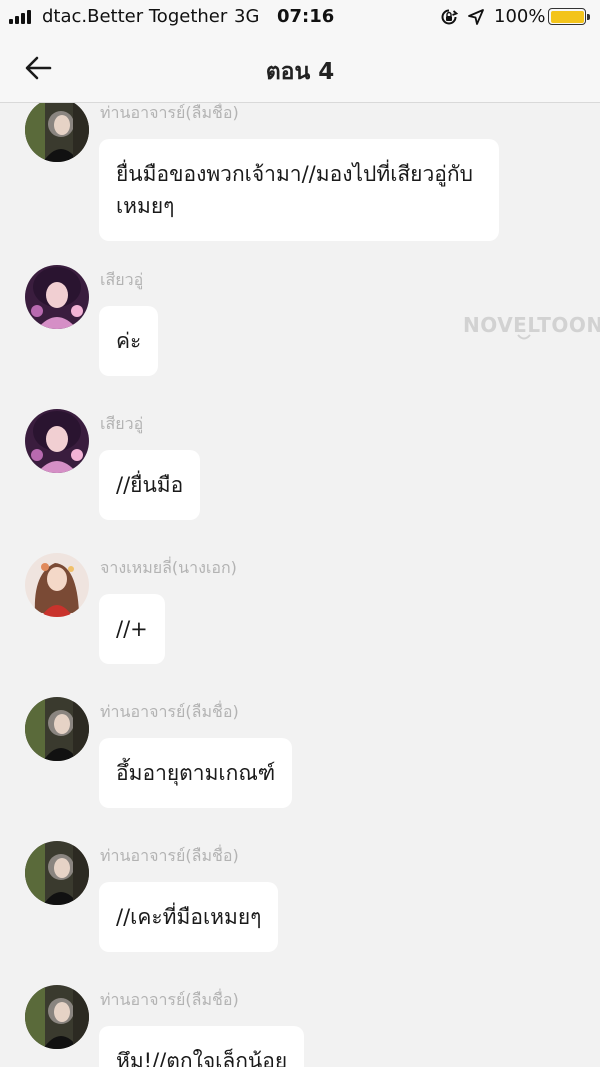 This screenshot has width=600, height=1067. What do you see at coordinates (524, 337) in the screenshot?
I see `watermark-smile-icon` at bounding box center [524, 337].